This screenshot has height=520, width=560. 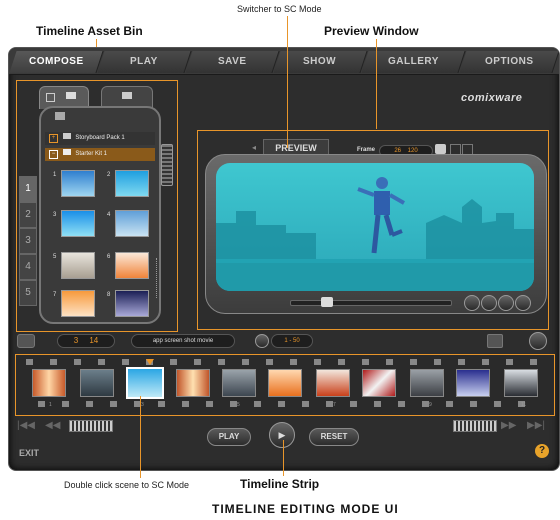 I want to click on exit-button: EXIT, so click(x=29, y=453).